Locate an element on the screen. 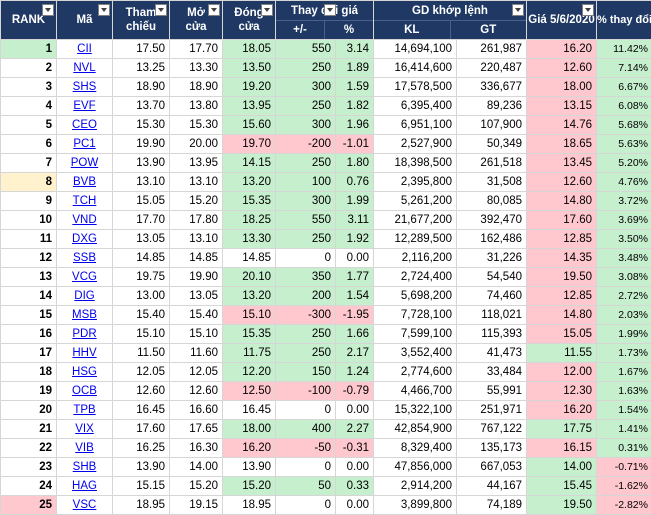 This screenshot has height=515, width=651. stock-code-link: SHB is located at coordinates (85, 467).